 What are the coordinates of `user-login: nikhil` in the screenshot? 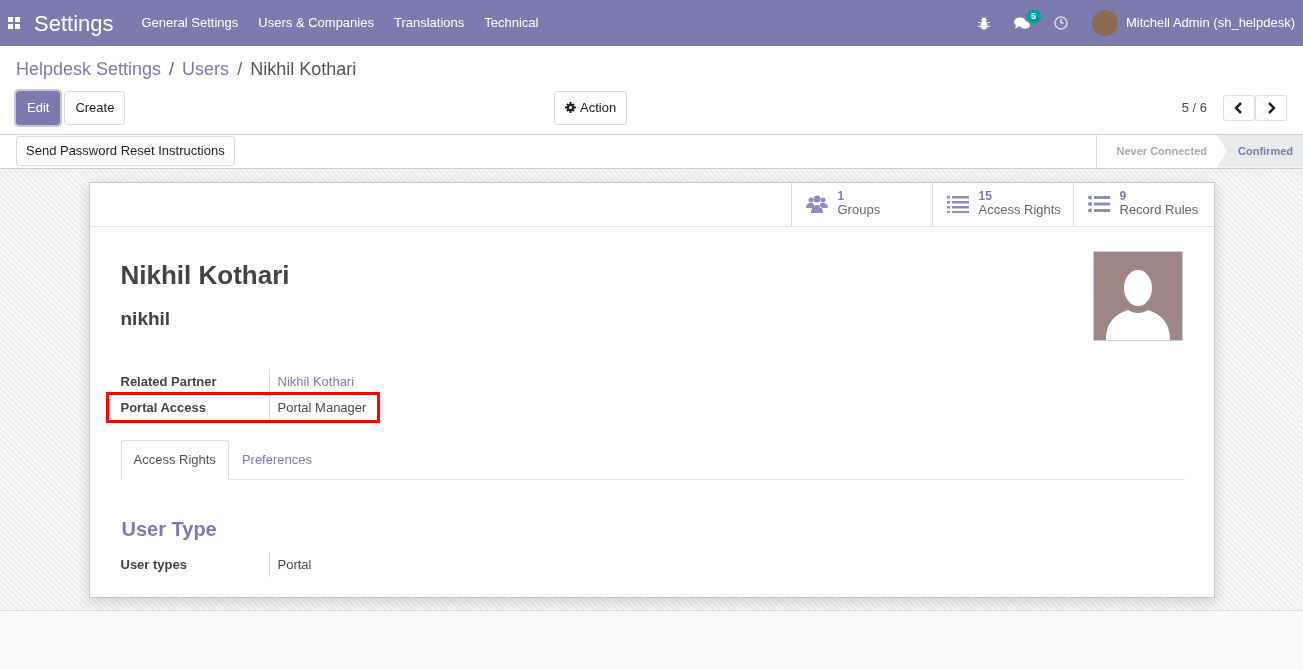 It's located at (146, 318).